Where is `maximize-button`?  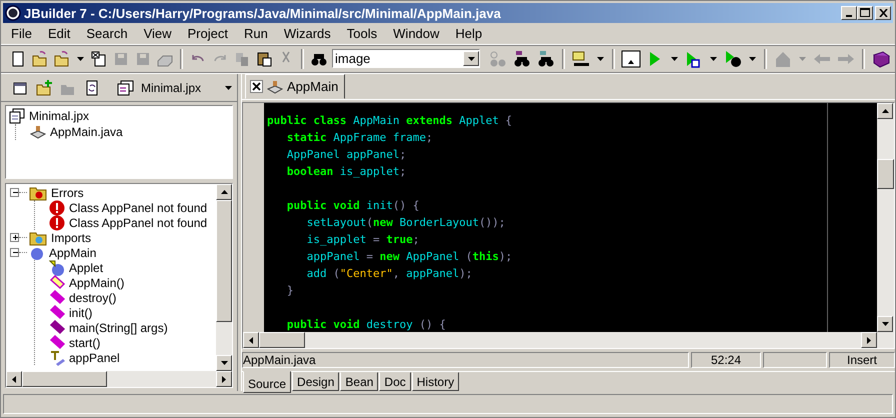 maximize-button is located at coordinates (865, 13).